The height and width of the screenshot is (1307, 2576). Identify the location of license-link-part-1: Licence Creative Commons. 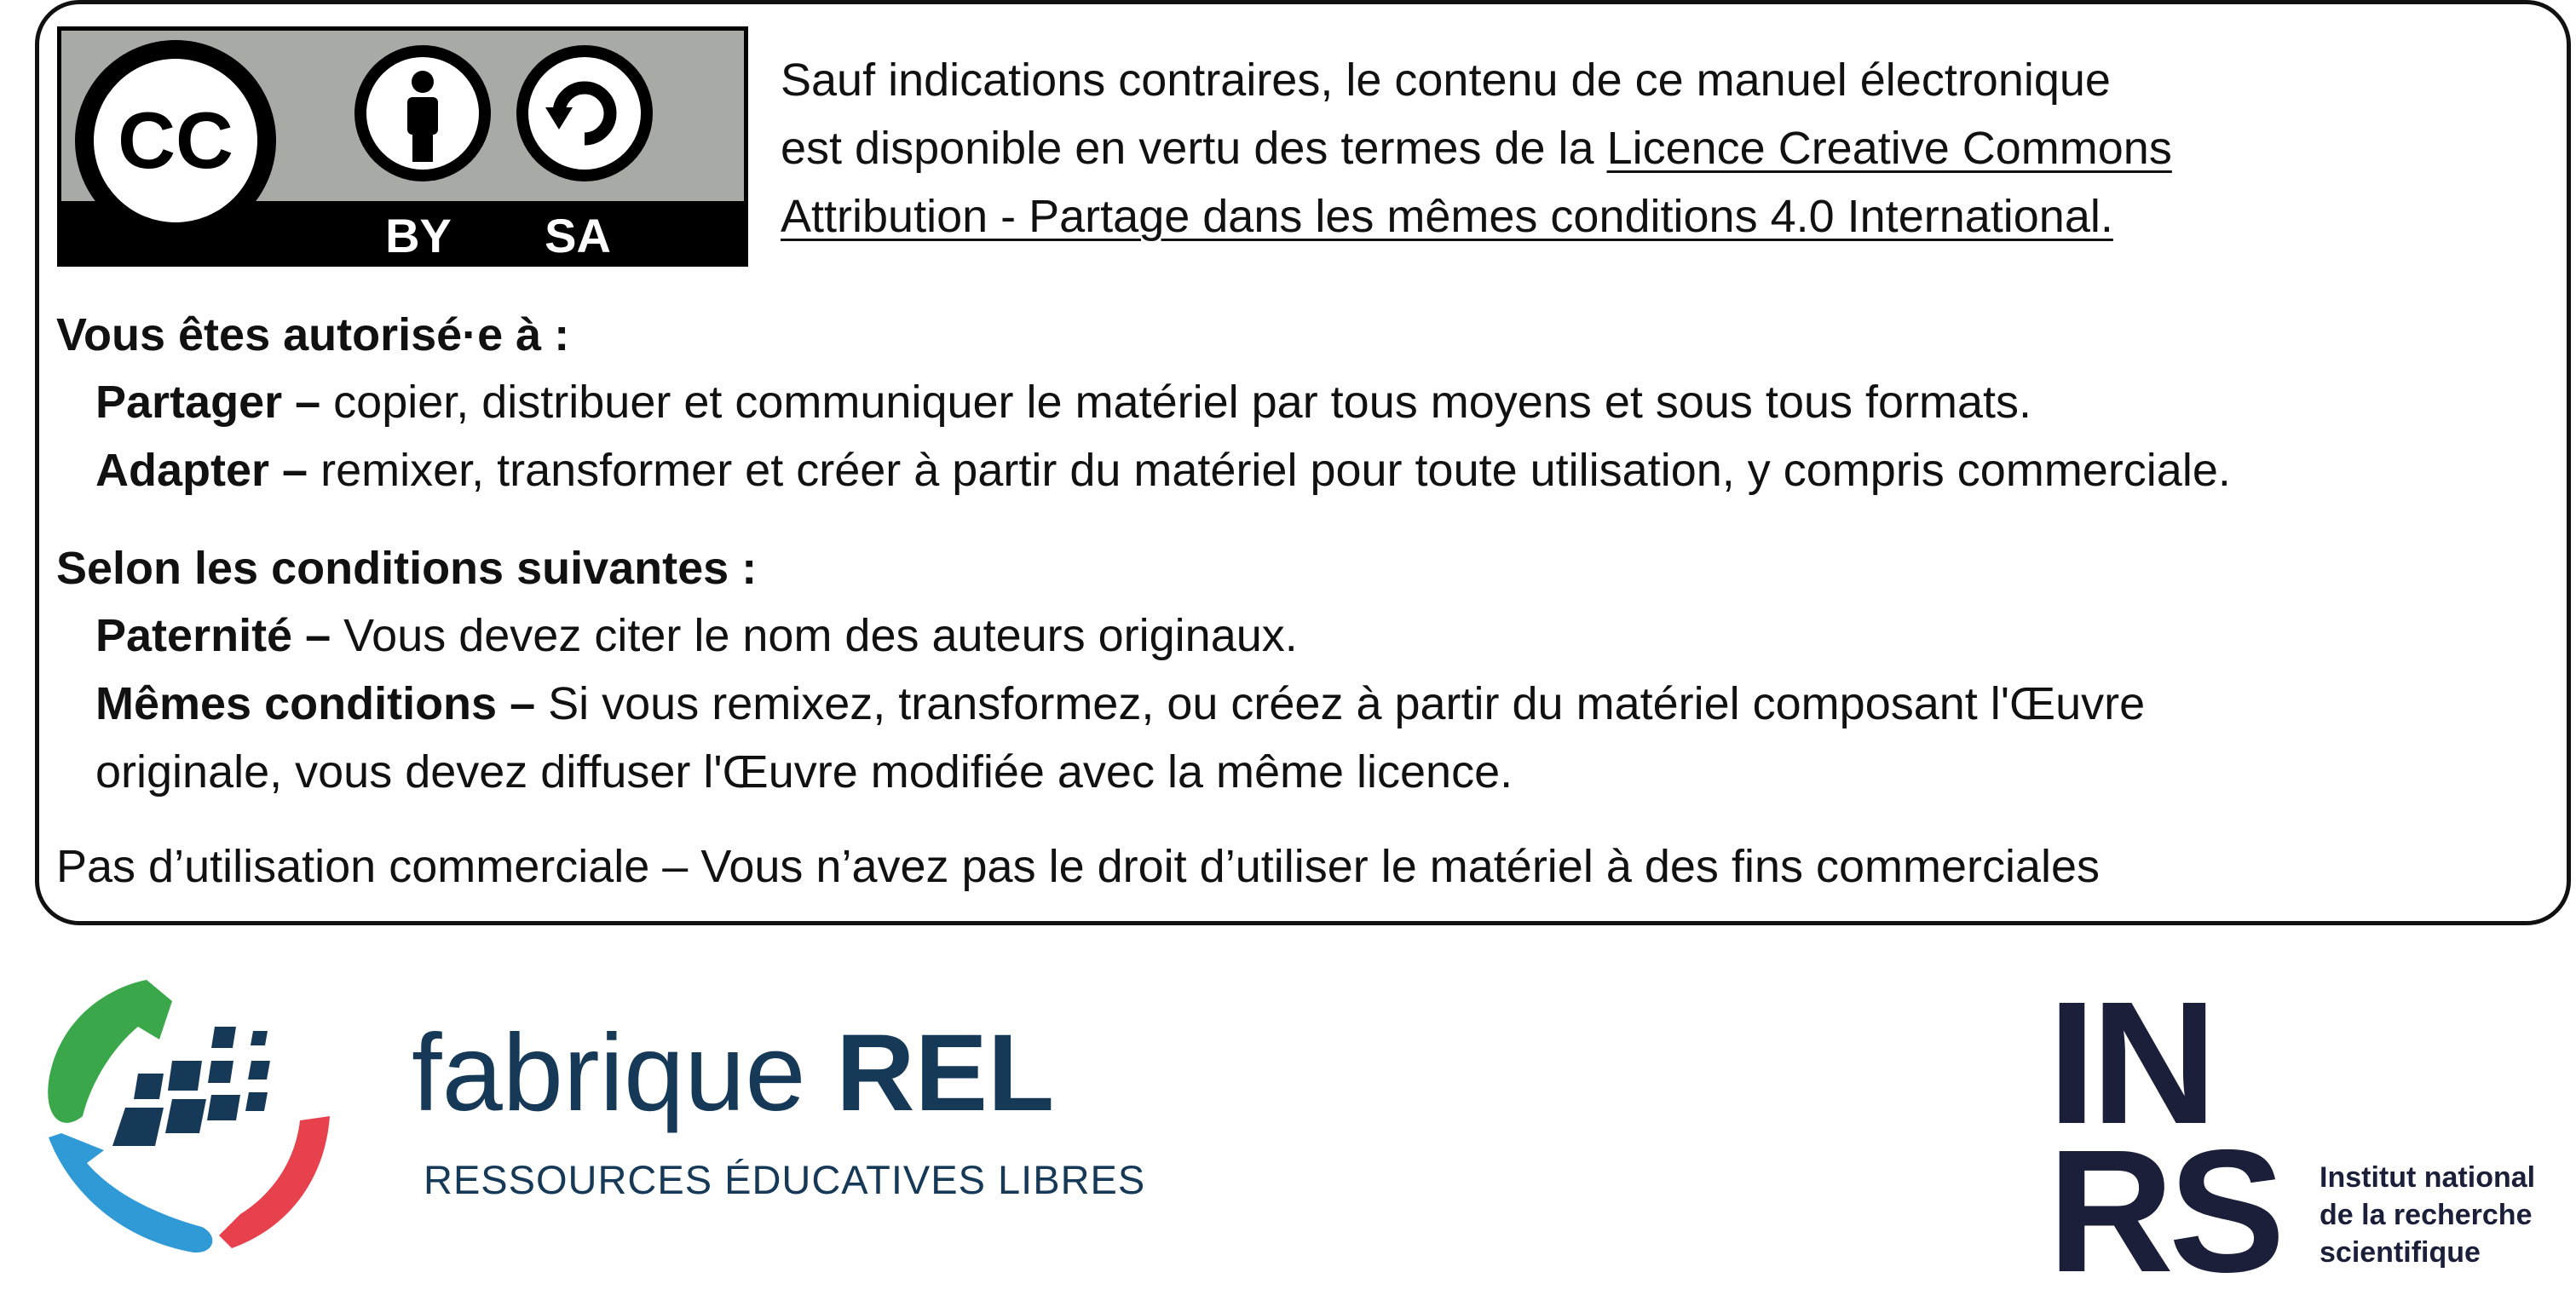
(1889, 148).